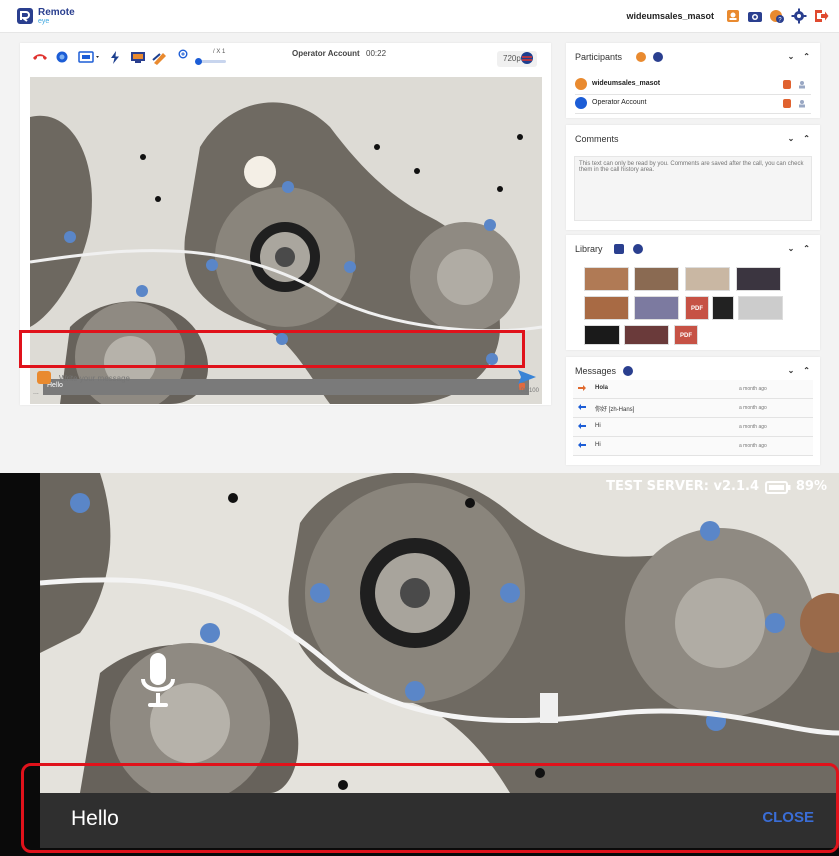  Describe the element at coordinates (430, 808) in the screenshot. I see `highlight-box-mobile-subtitle` at that location.